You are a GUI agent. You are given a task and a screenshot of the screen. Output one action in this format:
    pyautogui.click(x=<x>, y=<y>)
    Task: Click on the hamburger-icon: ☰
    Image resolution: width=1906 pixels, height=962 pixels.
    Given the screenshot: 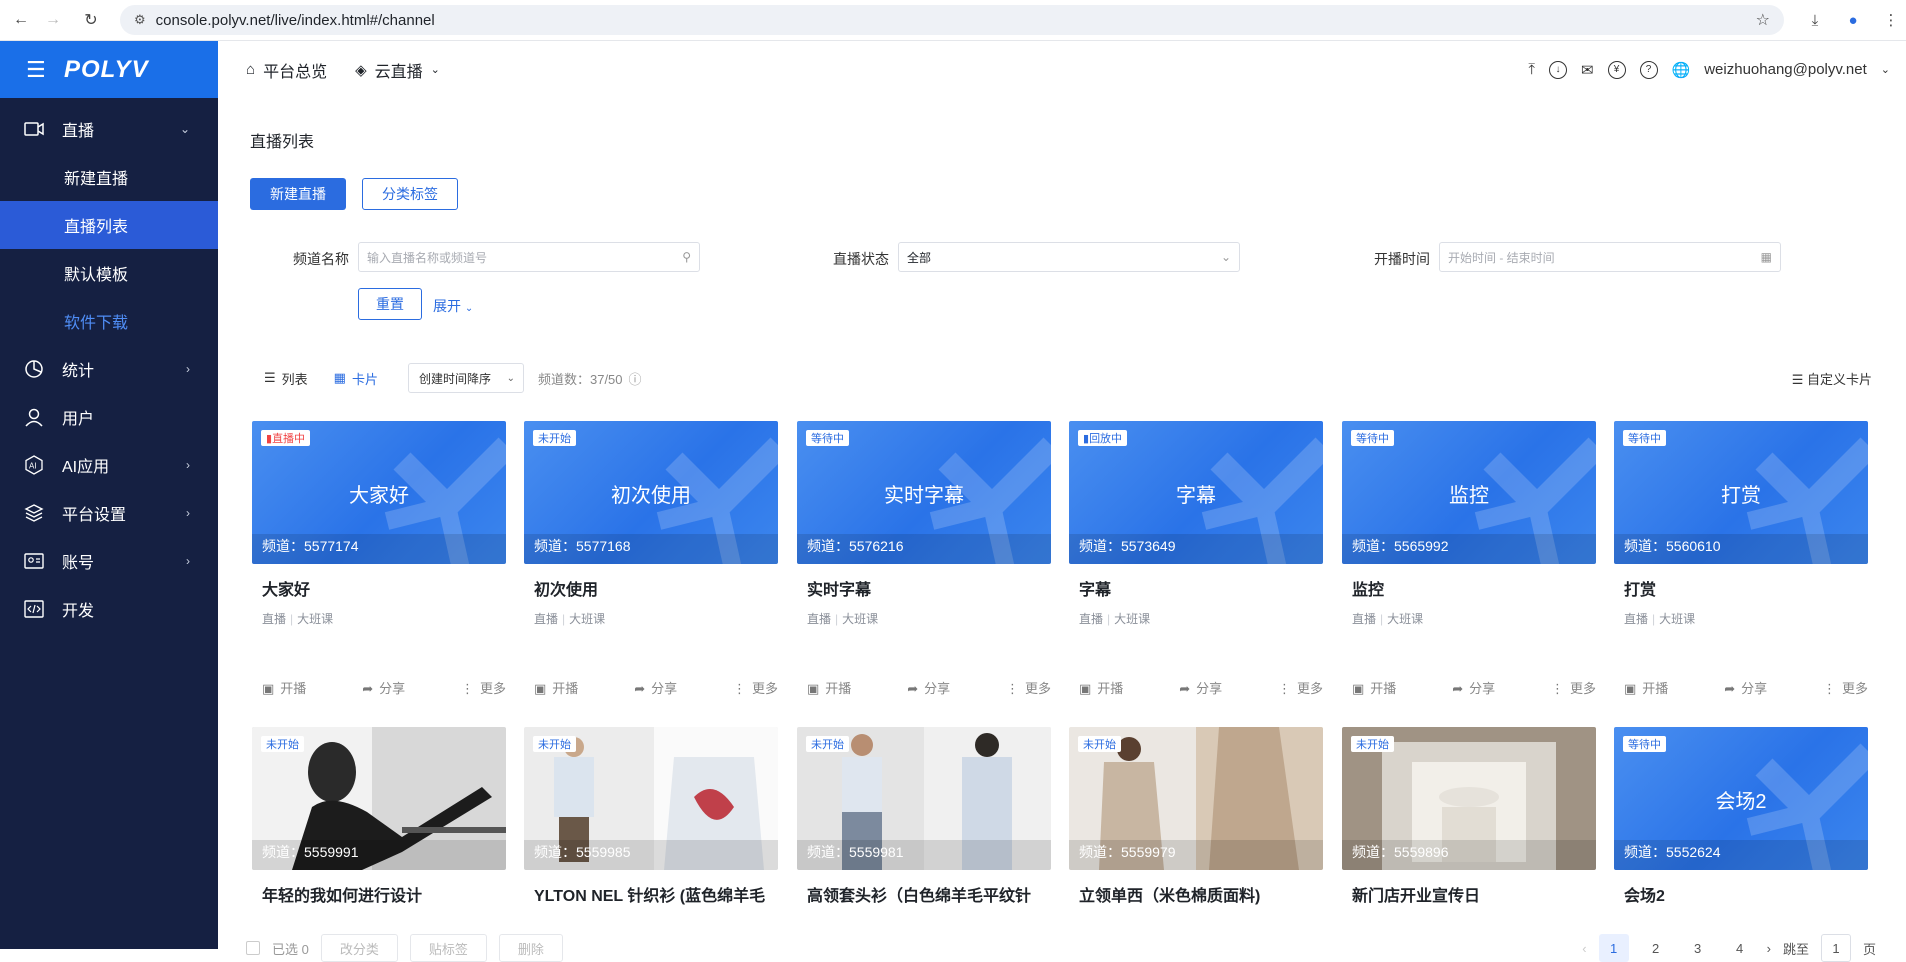 What is the action you would take?
    pyautogui.click(x=37, y=70)
    